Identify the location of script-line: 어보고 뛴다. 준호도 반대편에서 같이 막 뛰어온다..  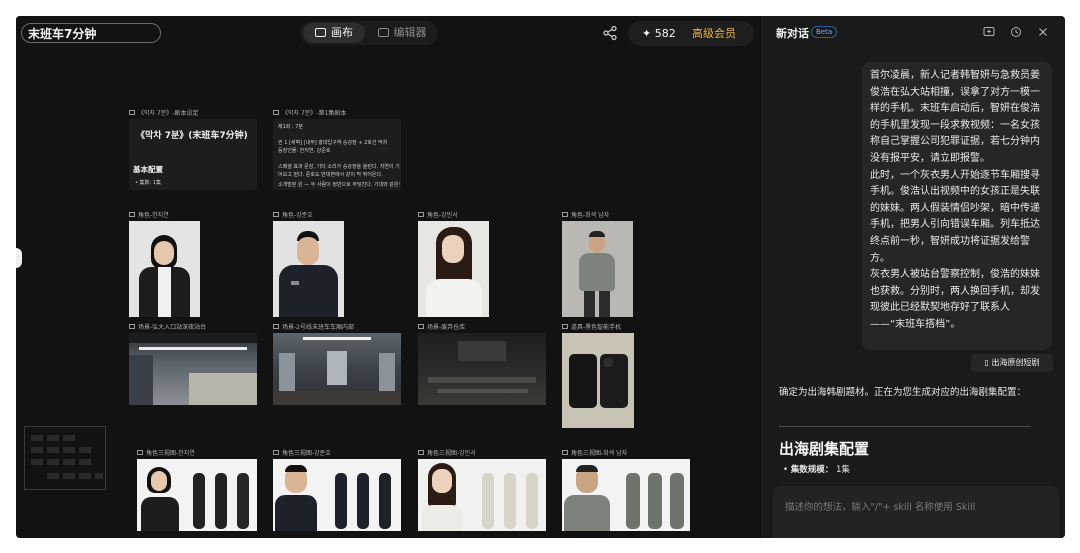
(330, 175).